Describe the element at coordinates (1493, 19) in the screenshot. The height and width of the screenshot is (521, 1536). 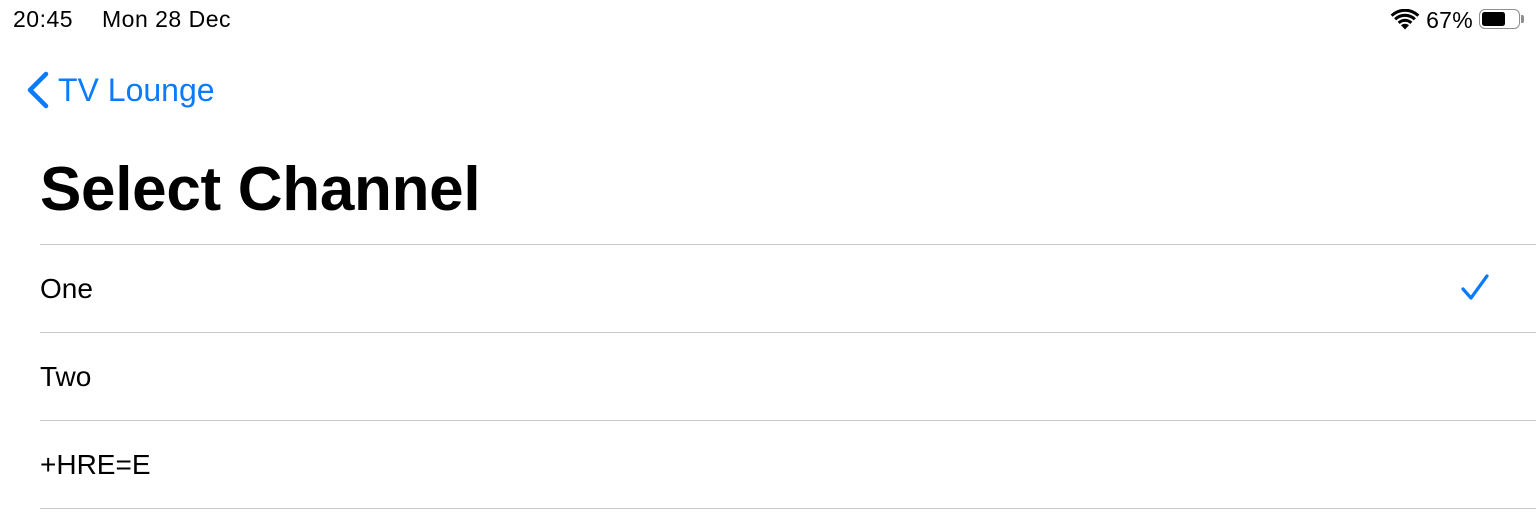
I see `battery-fill` at that location.